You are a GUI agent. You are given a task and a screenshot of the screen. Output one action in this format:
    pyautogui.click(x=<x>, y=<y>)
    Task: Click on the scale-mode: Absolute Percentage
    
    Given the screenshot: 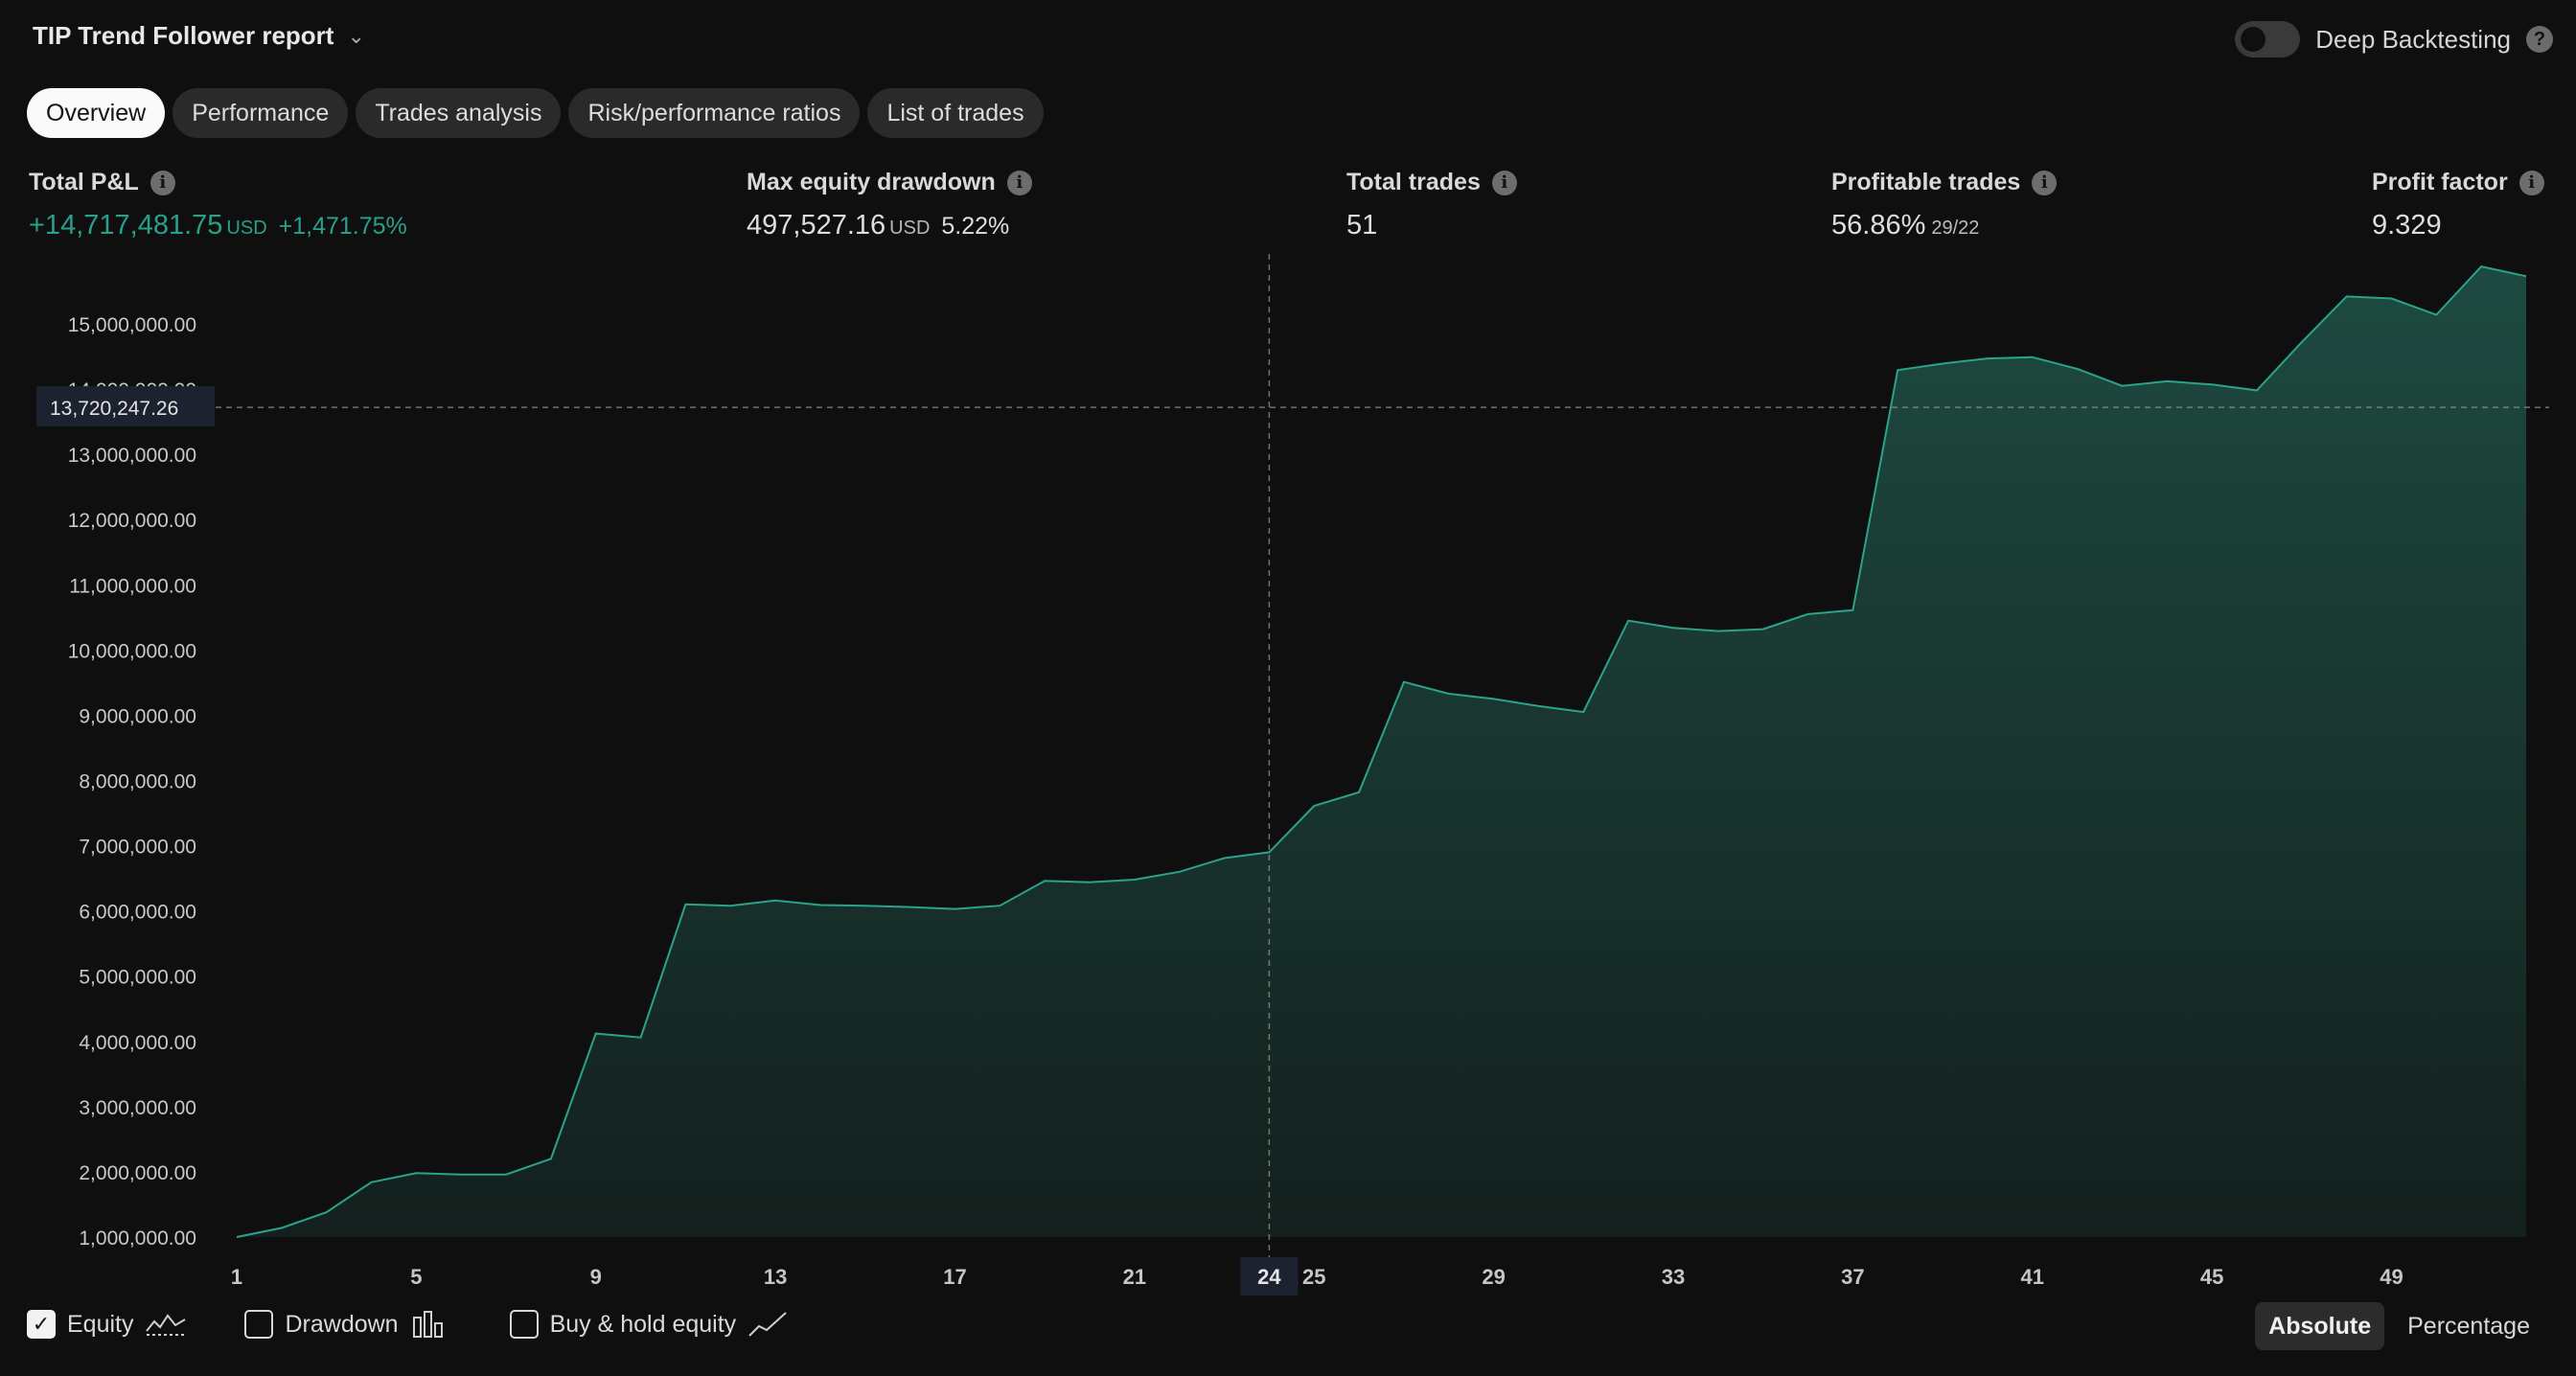 What is the action you would take?
    pyautogui.click(x=2399, y=1326)
    